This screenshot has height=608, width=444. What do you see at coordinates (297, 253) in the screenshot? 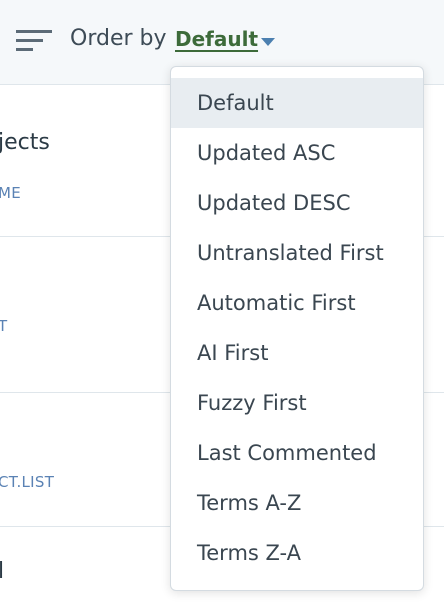
I see `menu-item-untranslated-first: Untranslated First` at bounding box center [297, 253].